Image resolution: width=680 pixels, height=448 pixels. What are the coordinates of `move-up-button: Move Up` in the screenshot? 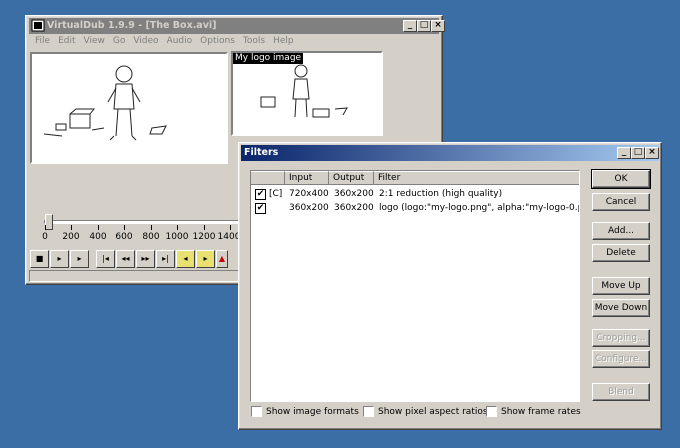 It's located at (621, 286).